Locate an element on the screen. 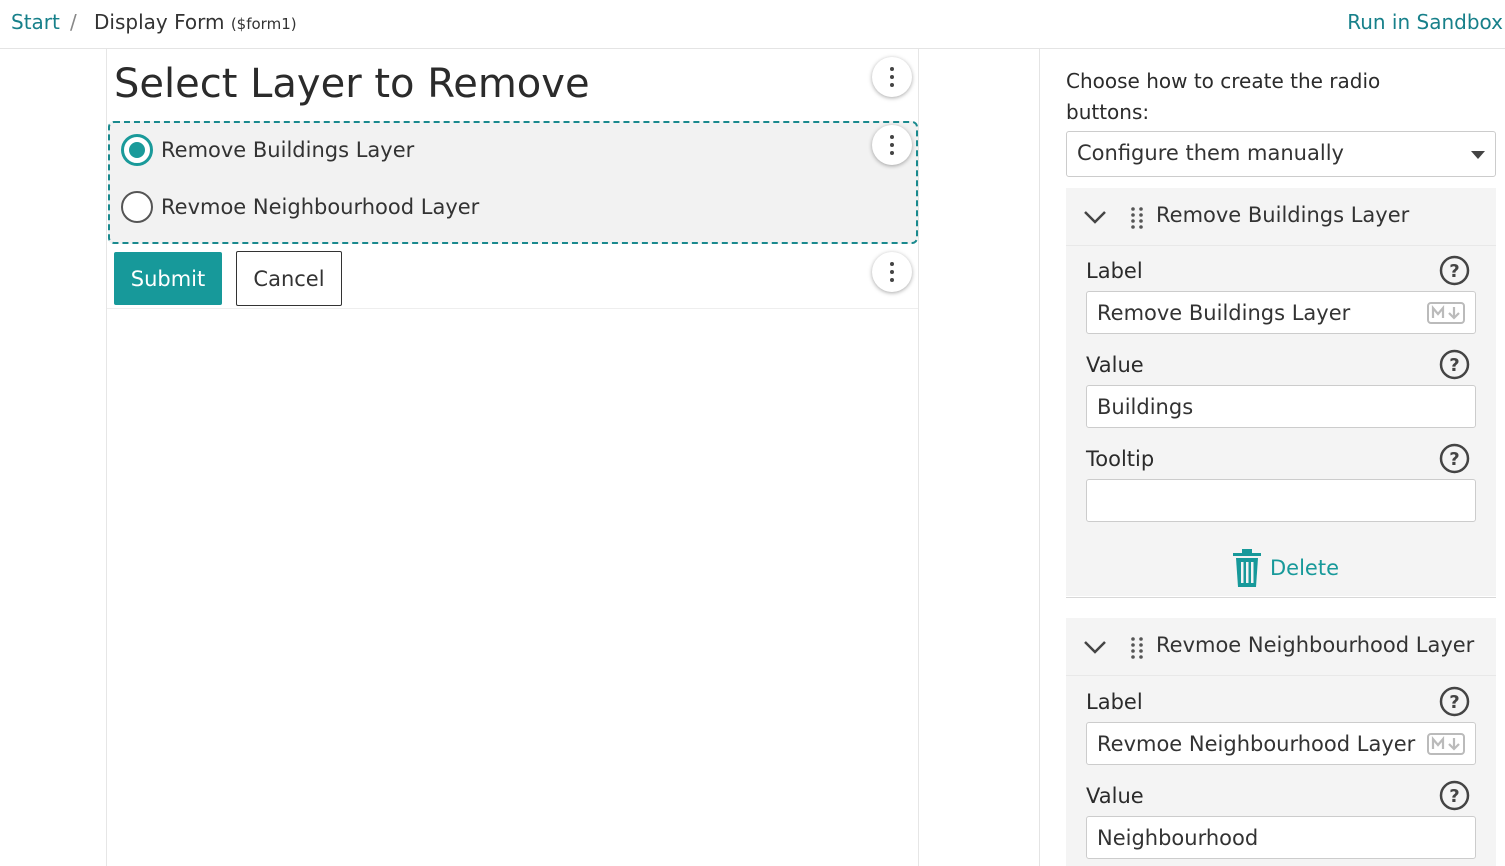 Image resolution: width=1505 pixels, height=866 pixels. tooltip-input is located at coordinates (1281, 500).